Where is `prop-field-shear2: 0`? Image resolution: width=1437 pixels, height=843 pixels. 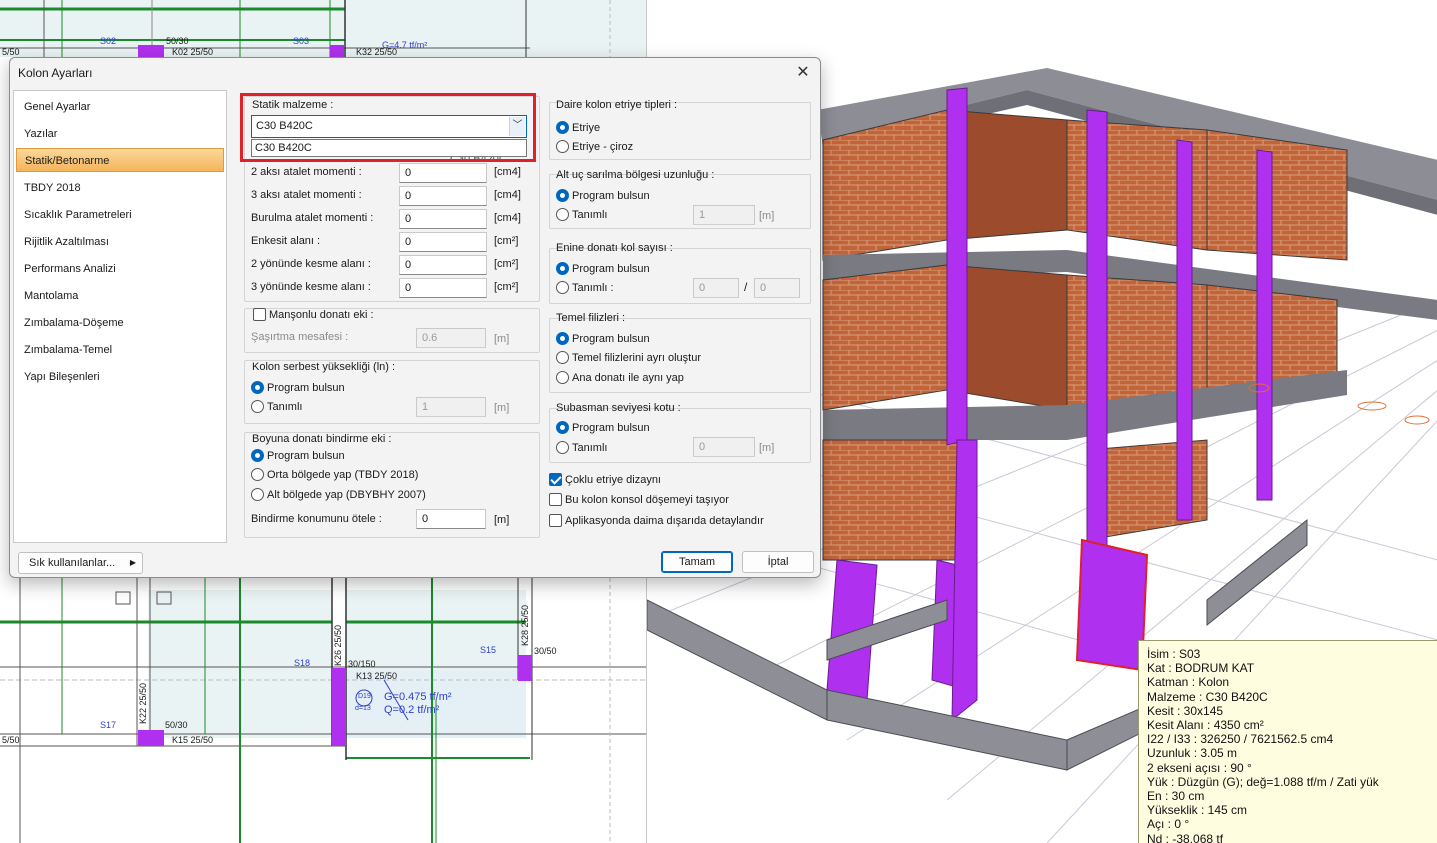
prop-field-shear2: 0 is located at coordinates (443, 265).